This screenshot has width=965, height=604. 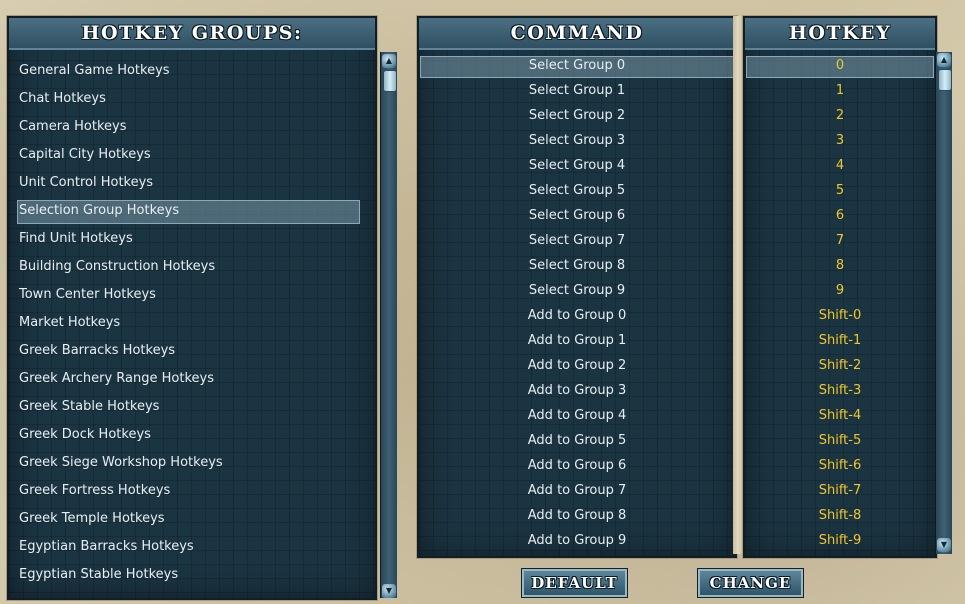 I want to click on hotkey-value: Shift-9, so click(x=840, y=541).